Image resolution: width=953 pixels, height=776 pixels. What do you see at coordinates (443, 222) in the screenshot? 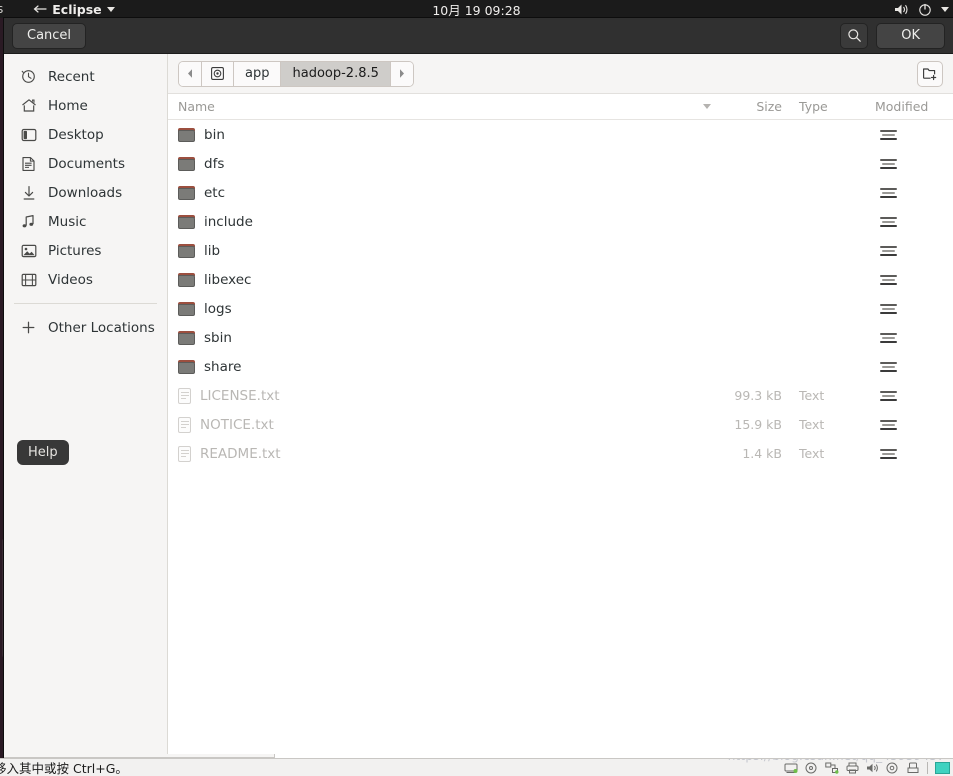
I see `file-name-cell: include` at bounding box center [443, 222].